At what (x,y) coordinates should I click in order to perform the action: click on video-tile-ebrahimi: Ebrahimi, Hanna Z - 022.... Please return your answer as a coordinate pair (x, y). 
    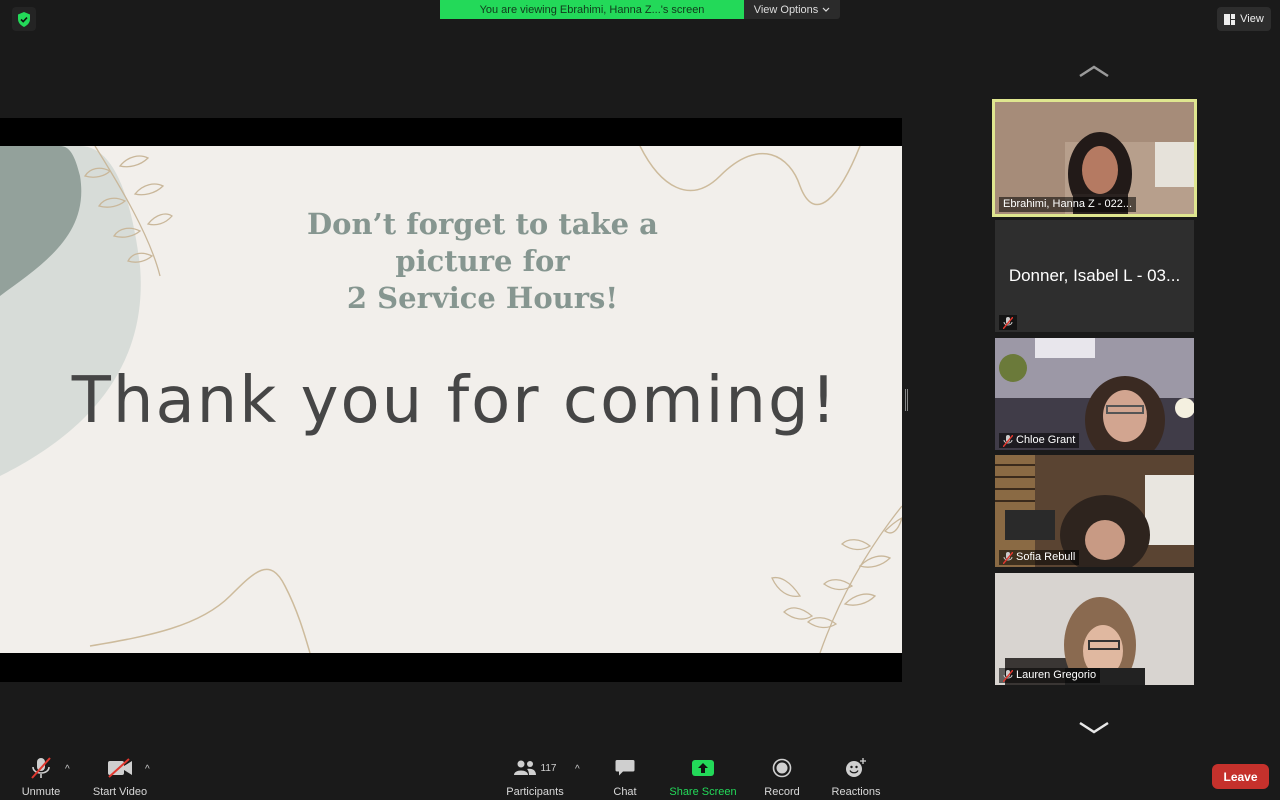
    Looking at the image, I should click on (1094, 158).